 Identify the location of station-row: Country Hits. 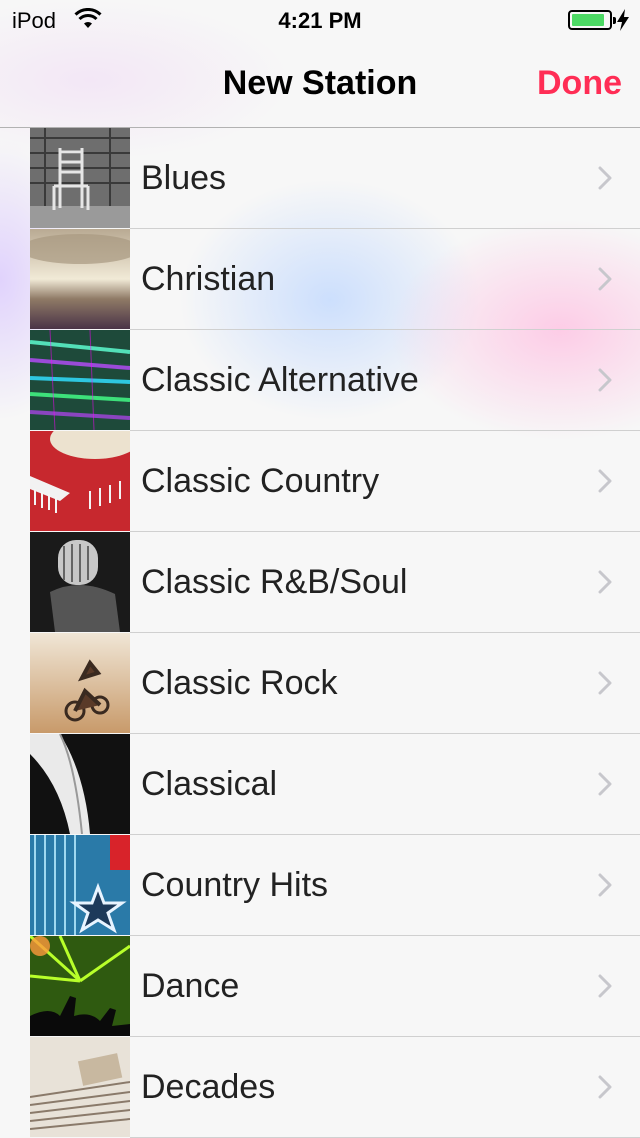
(320, 885).